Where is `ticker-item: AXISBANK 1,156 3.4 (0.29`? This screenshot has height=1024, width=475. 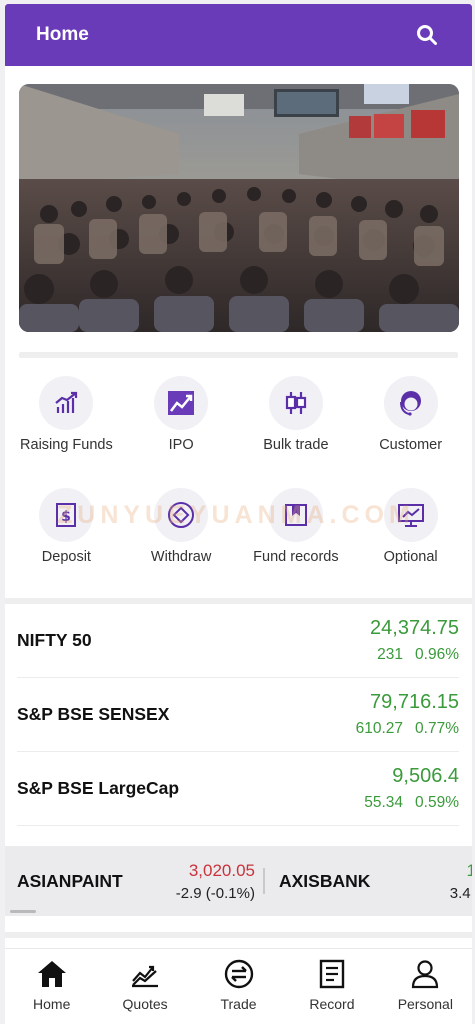
ticker-item: AXISBANK 1,156 3.4 (0.29 is located at coordinates (375, 881).